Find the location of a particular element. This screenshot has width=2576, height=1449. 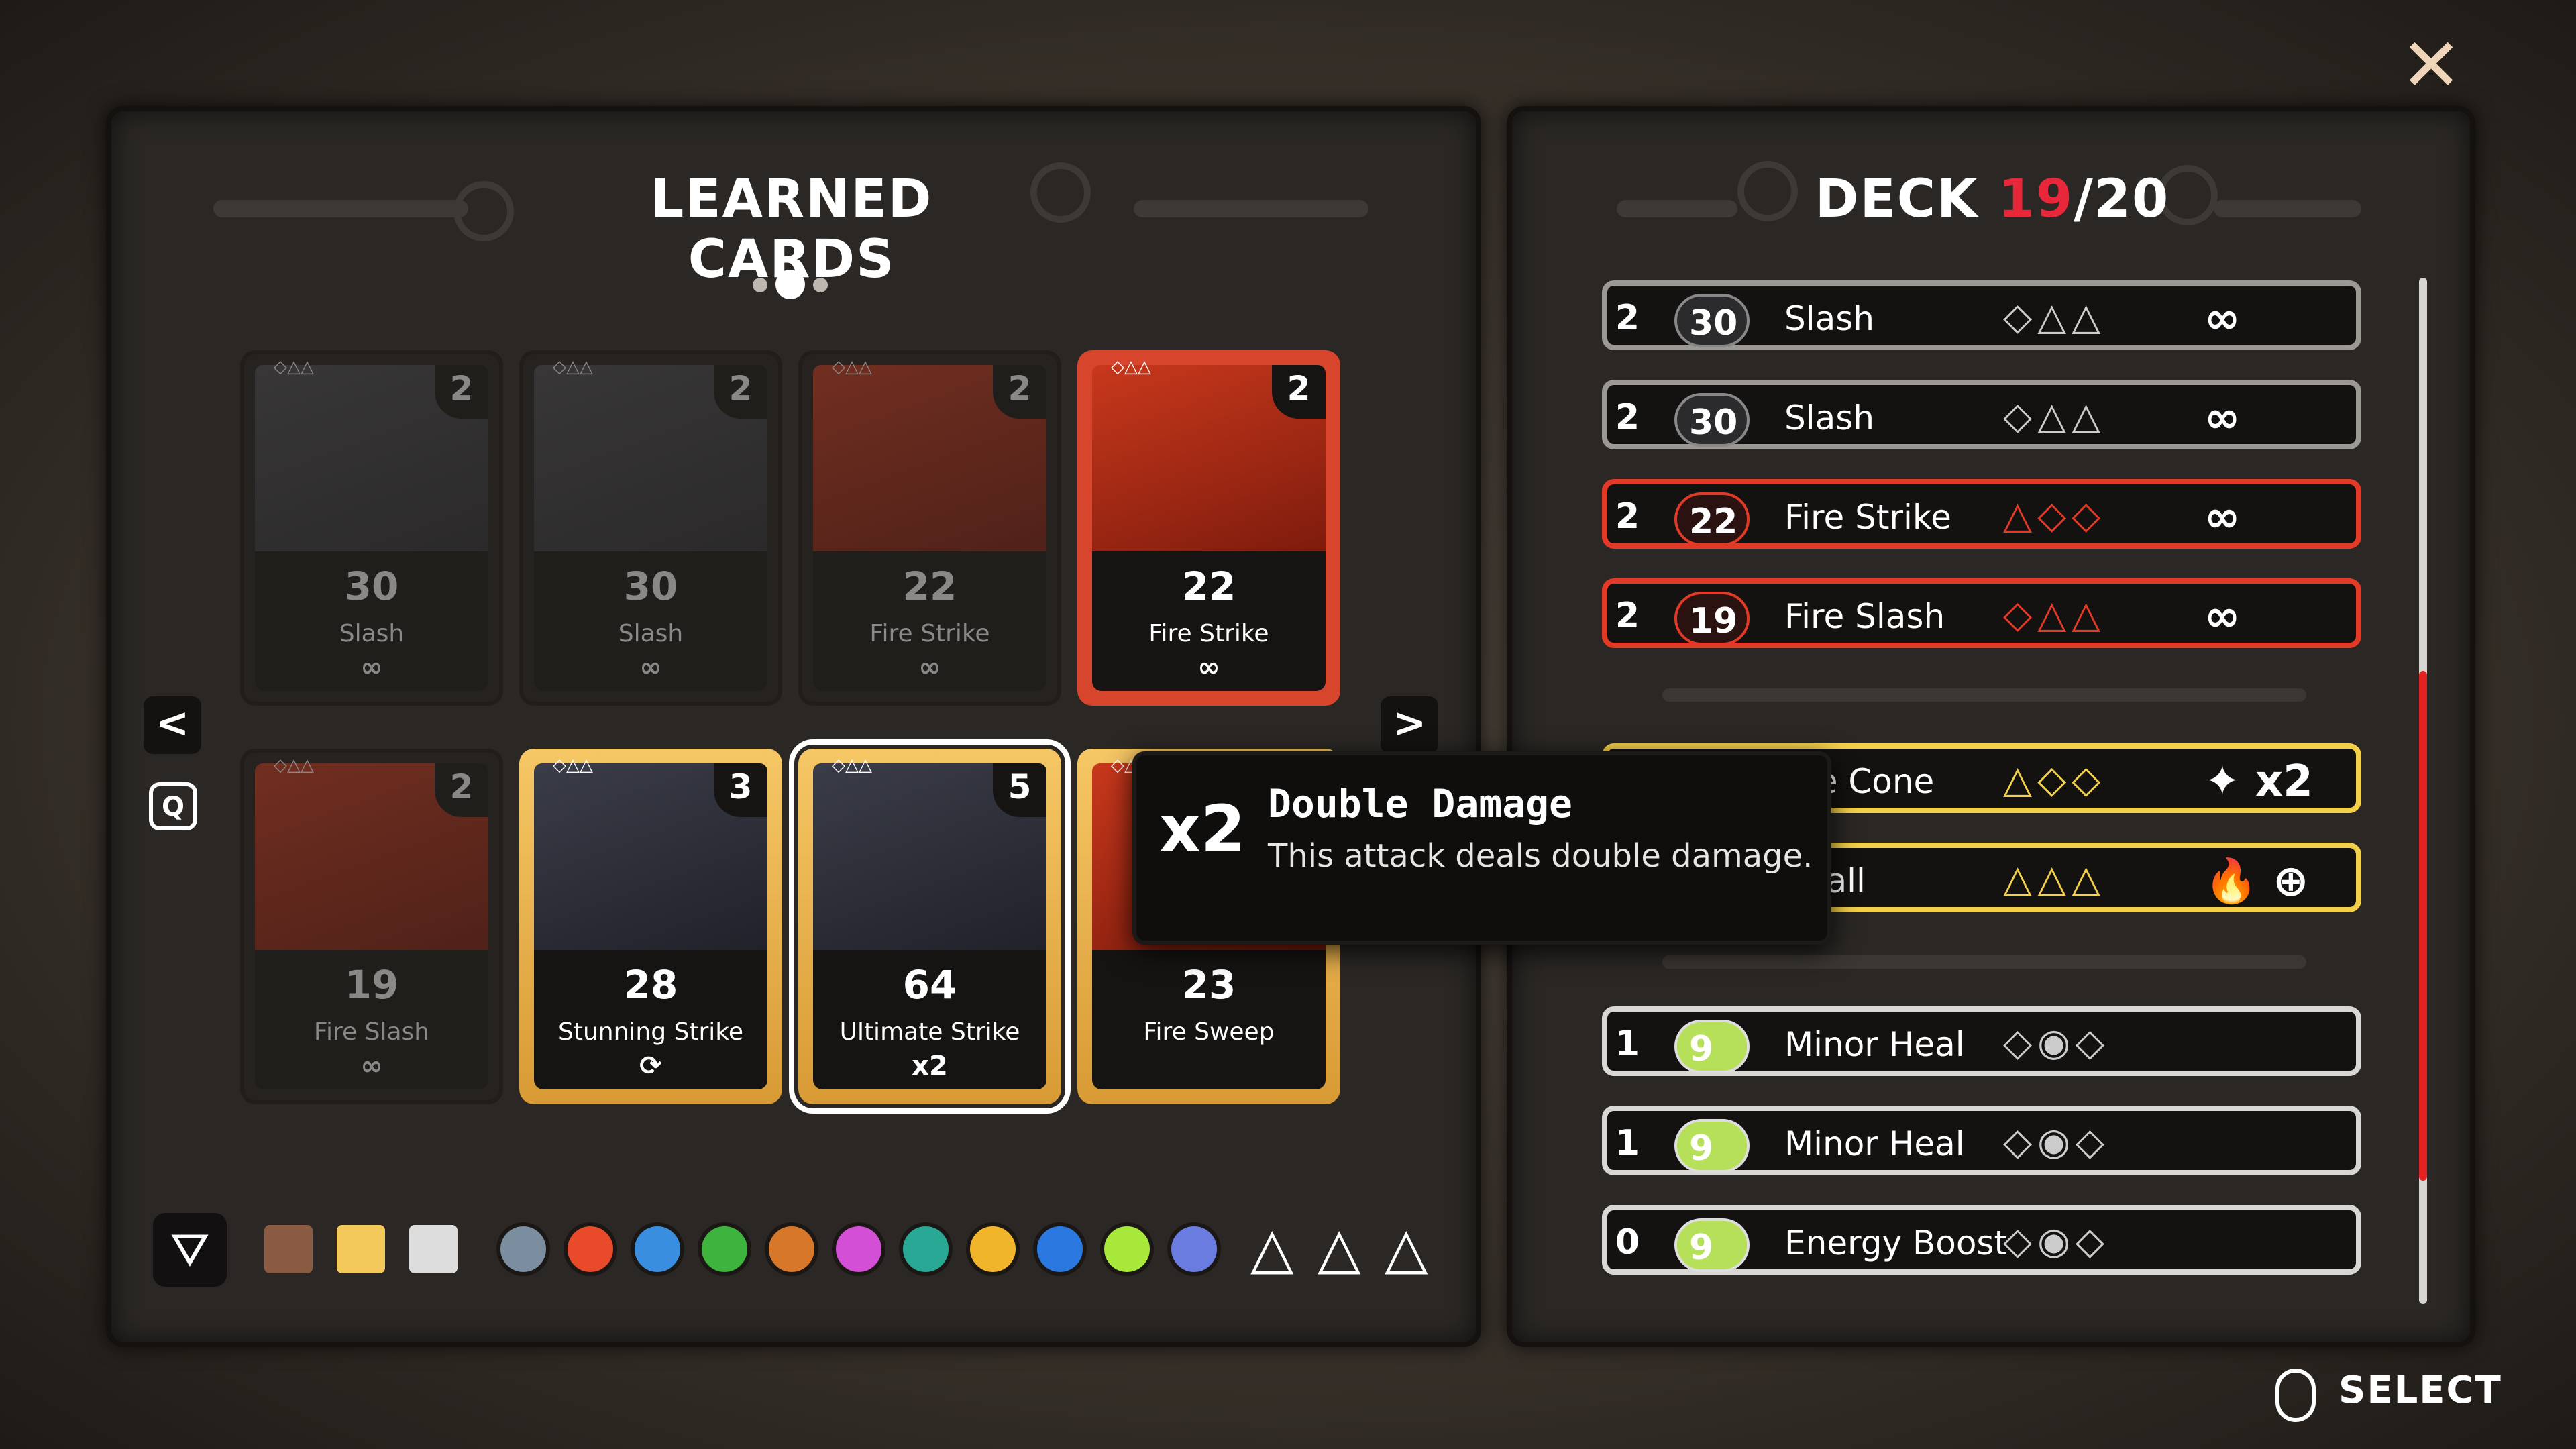

mouse-icon is located at coordinates (2295, 1395).